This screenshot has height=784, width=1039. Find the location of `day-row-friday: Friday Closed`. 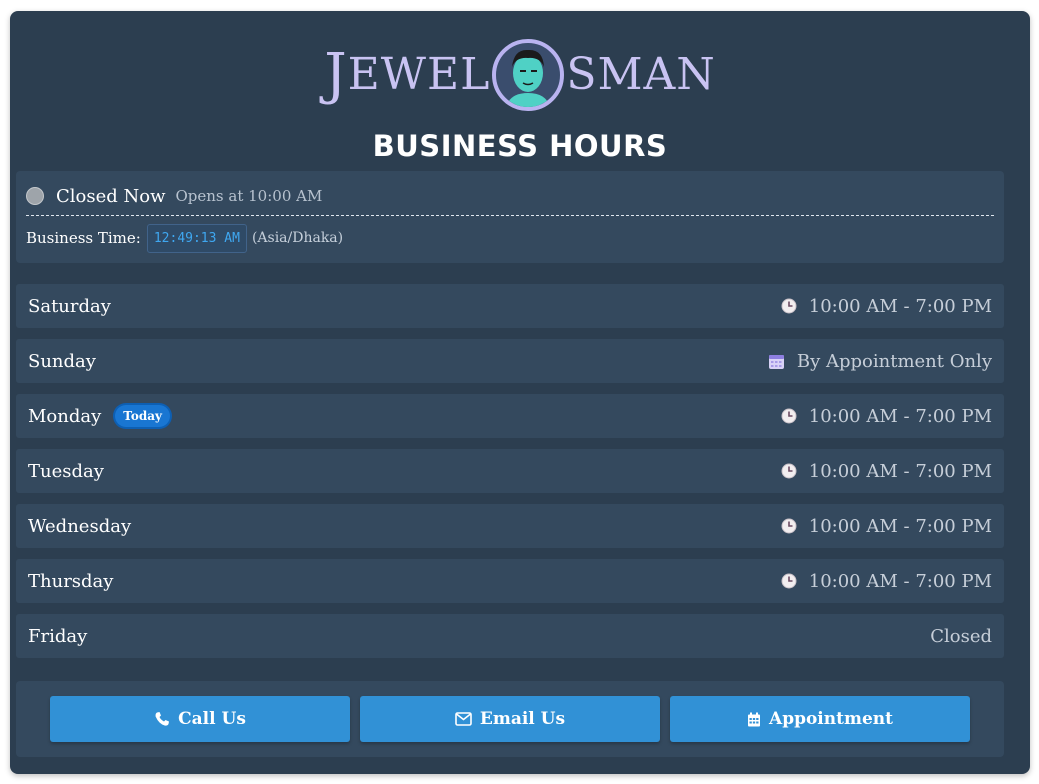

day-row-friday: Friday Closed is located at coordinates (510, 636).